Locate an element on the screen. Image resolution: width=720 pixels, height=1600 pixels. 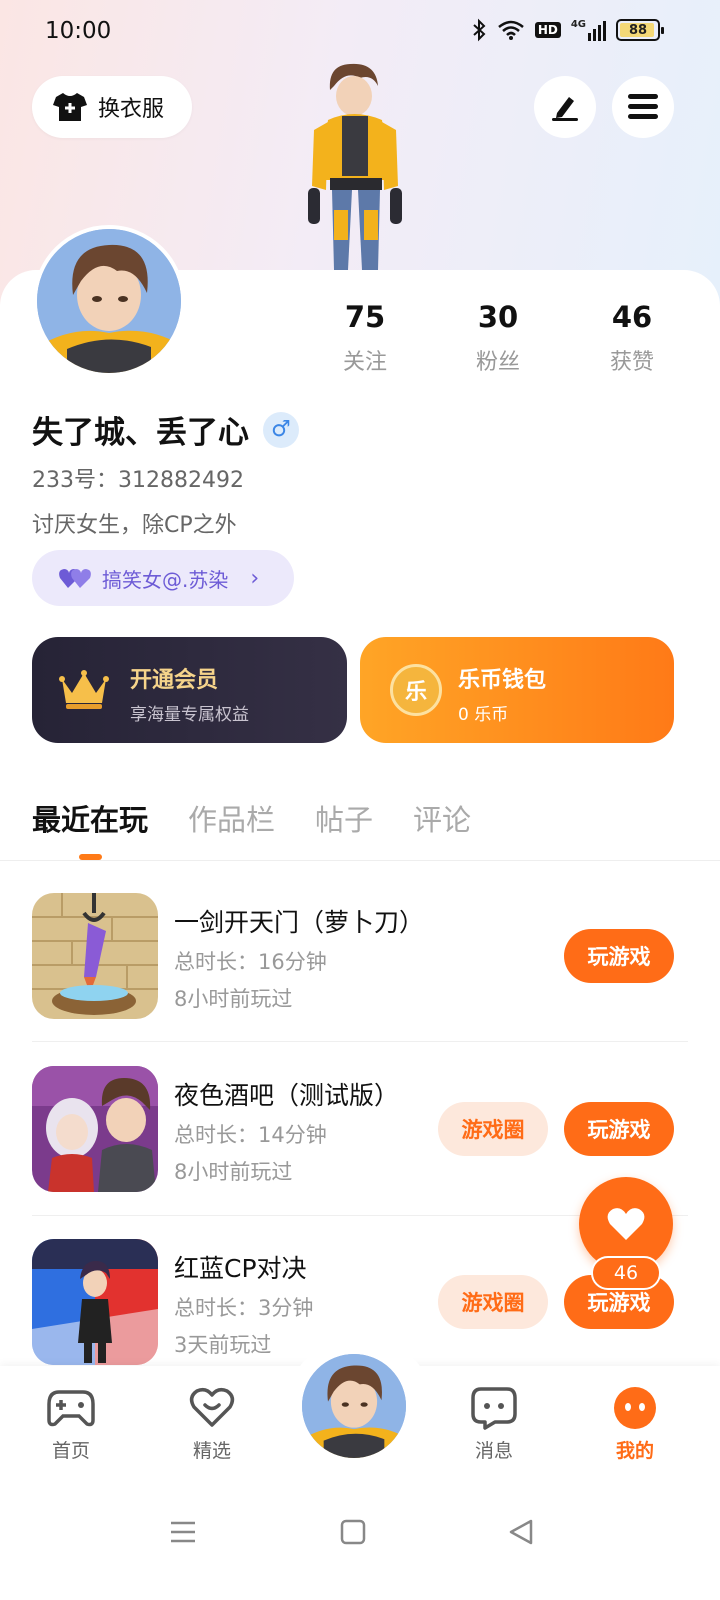
status-bar: 10:00 HD 4G 88 is located at coordinates (360, 32).